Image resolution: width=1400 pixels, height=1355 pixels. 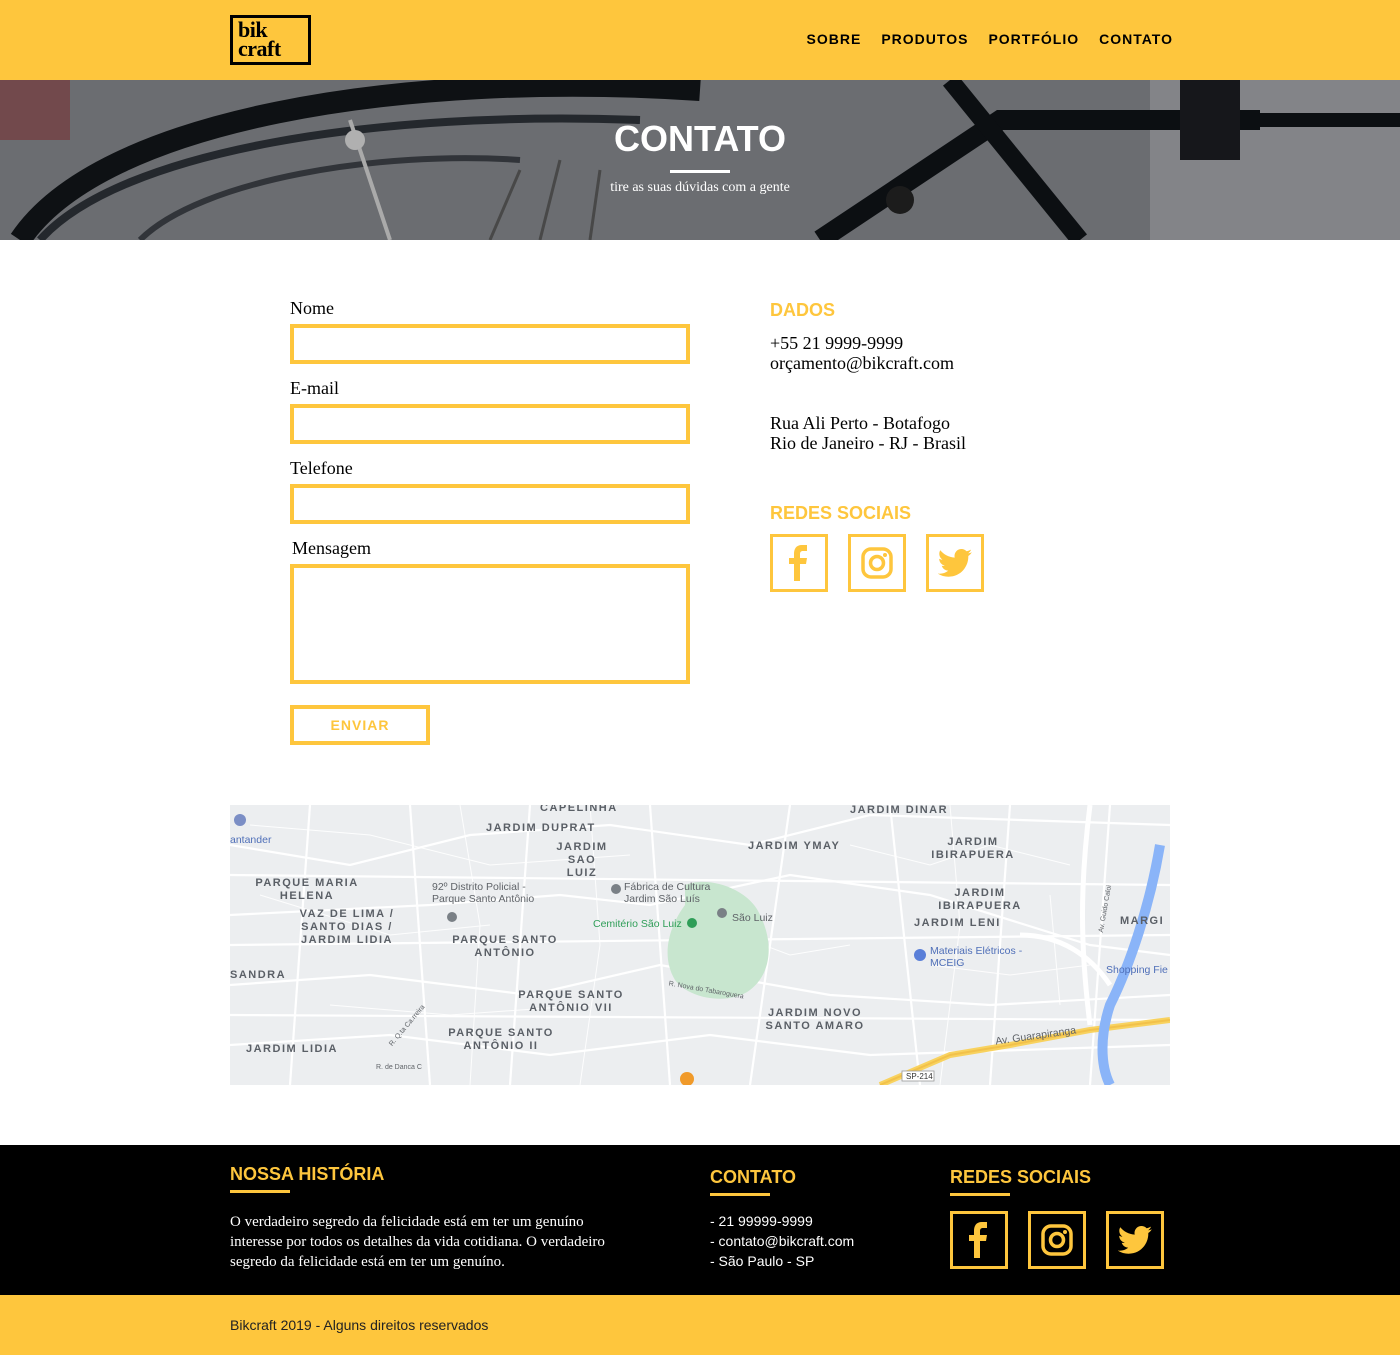 I want to click on map-poi-shopping: Shopping Fie, so click(x=1137, y=970).